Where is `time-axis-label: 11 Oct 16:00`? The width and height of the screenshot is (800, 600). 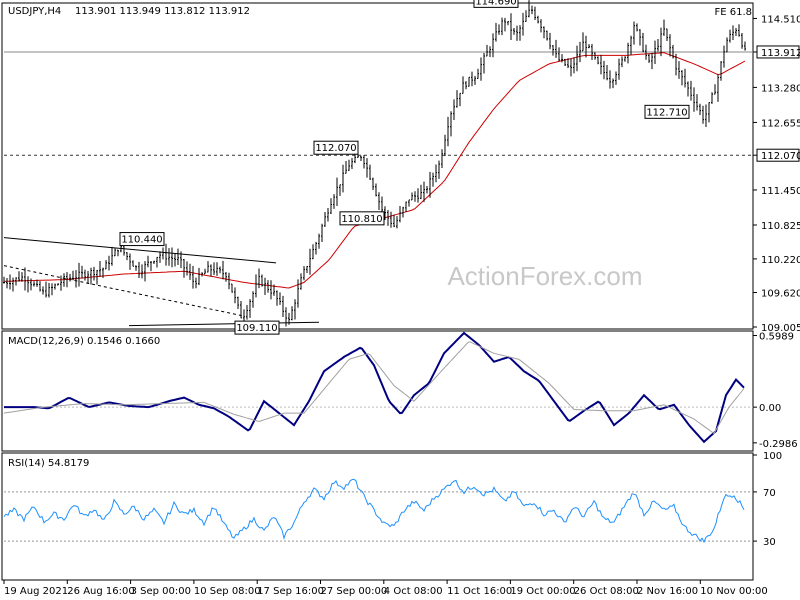 time-axis-label: 11 Oct 16:00 is located at coordinates (479, 591).